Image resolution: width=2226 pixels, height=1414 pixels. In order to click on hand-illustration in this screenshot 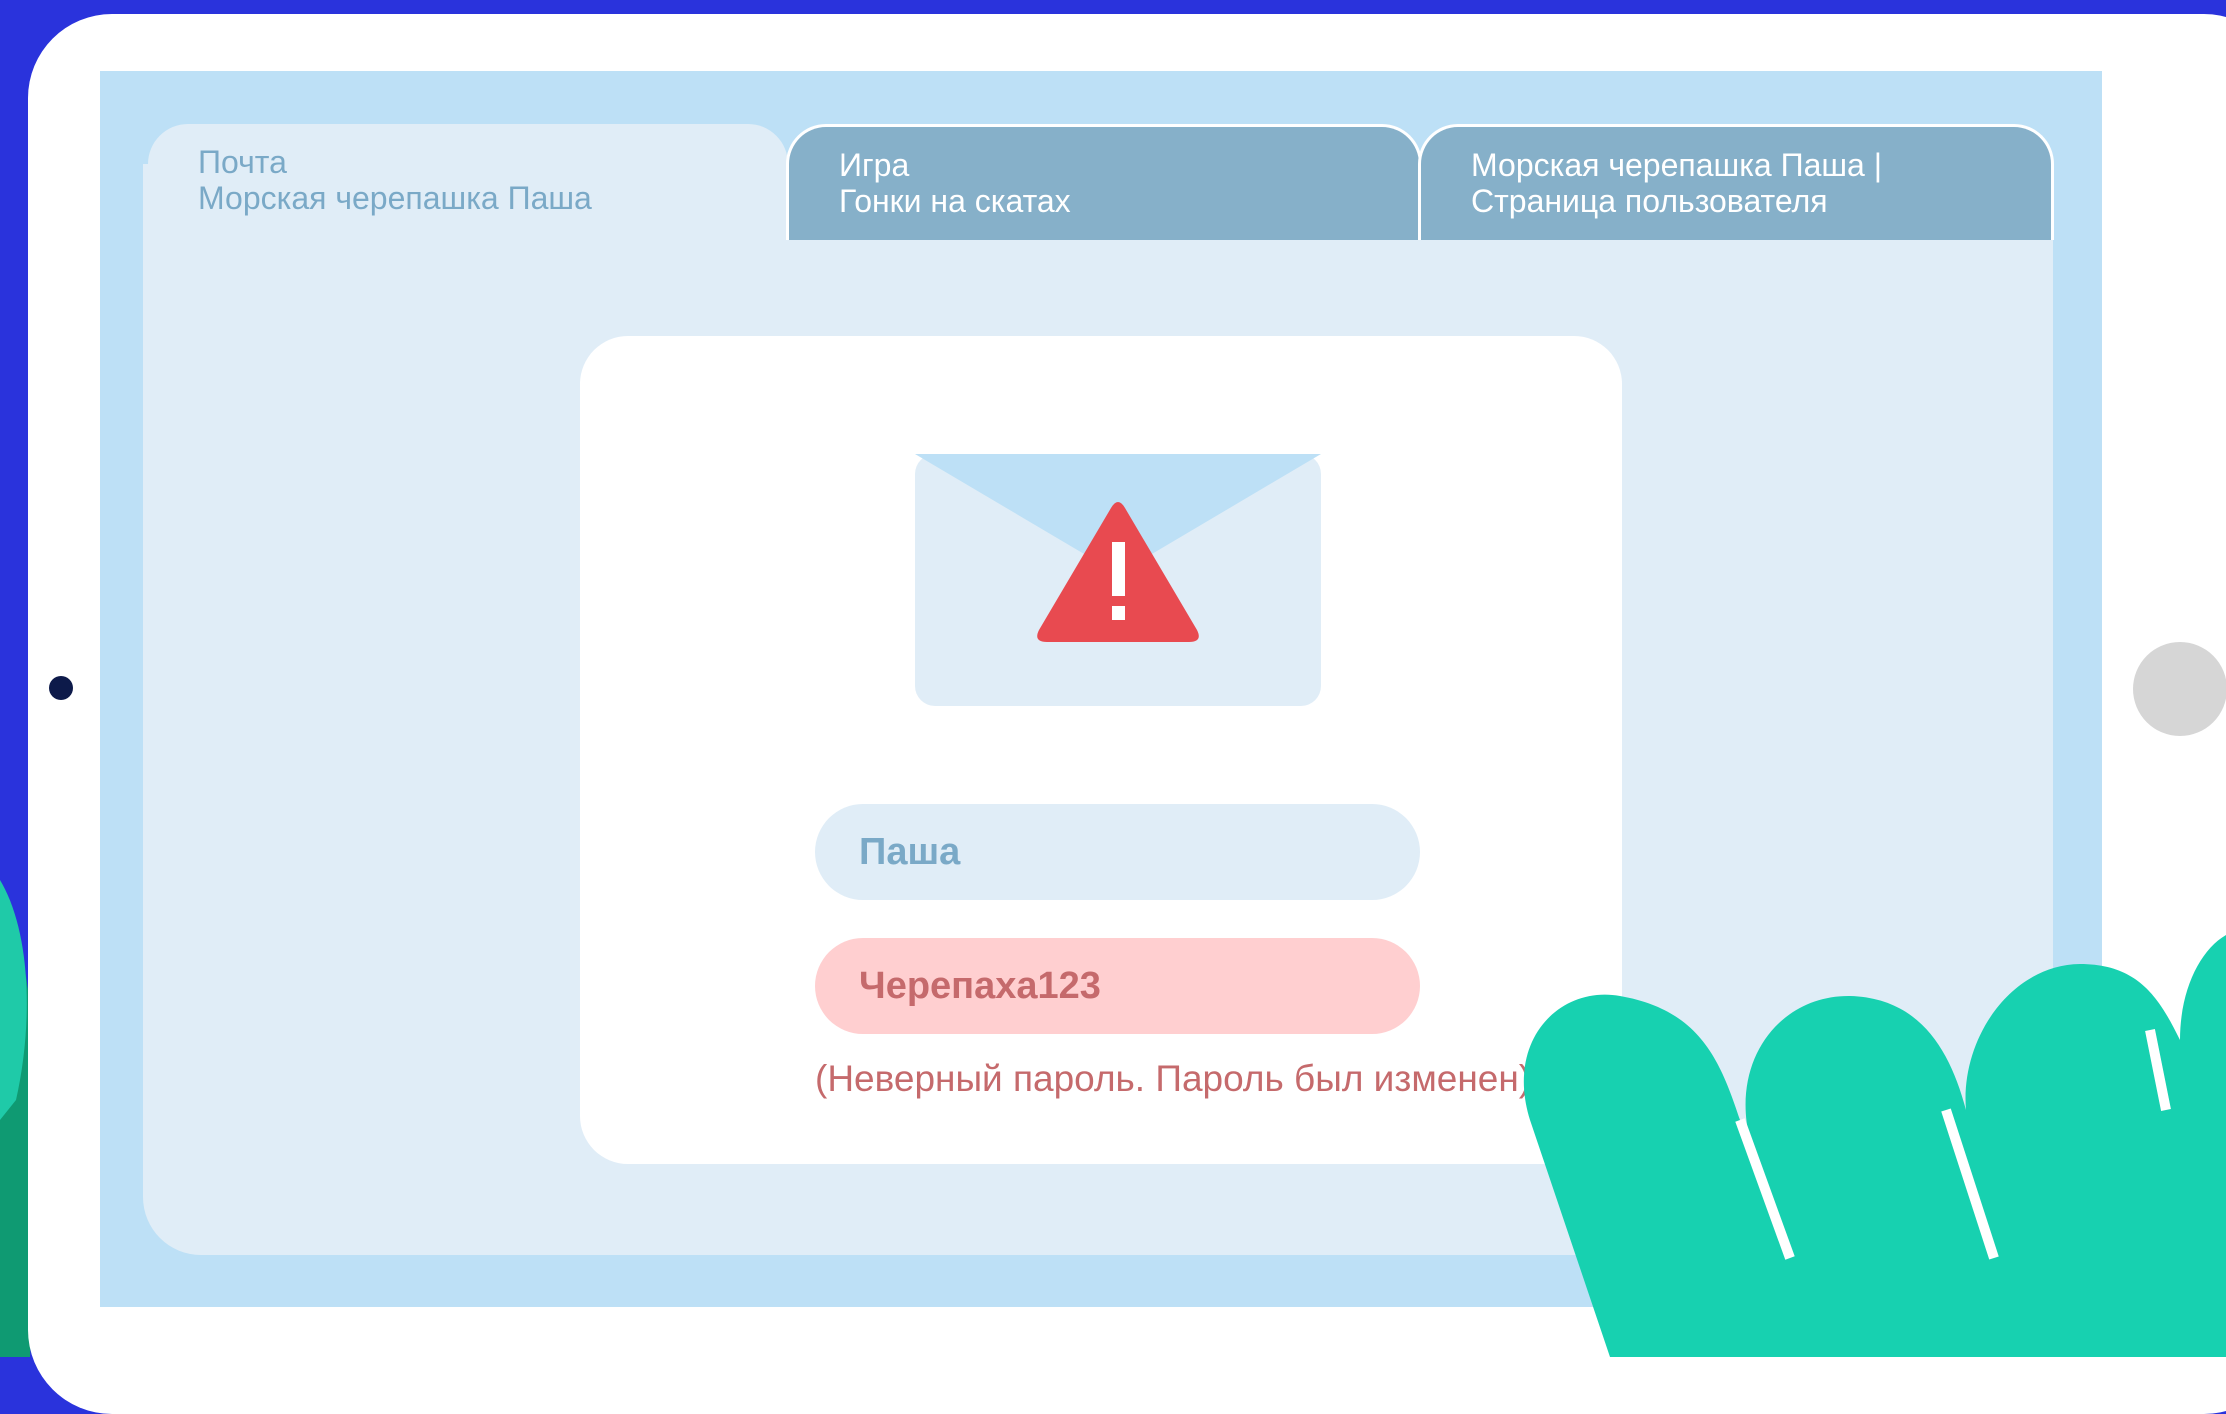, I will do `click(1874, 1146)`.